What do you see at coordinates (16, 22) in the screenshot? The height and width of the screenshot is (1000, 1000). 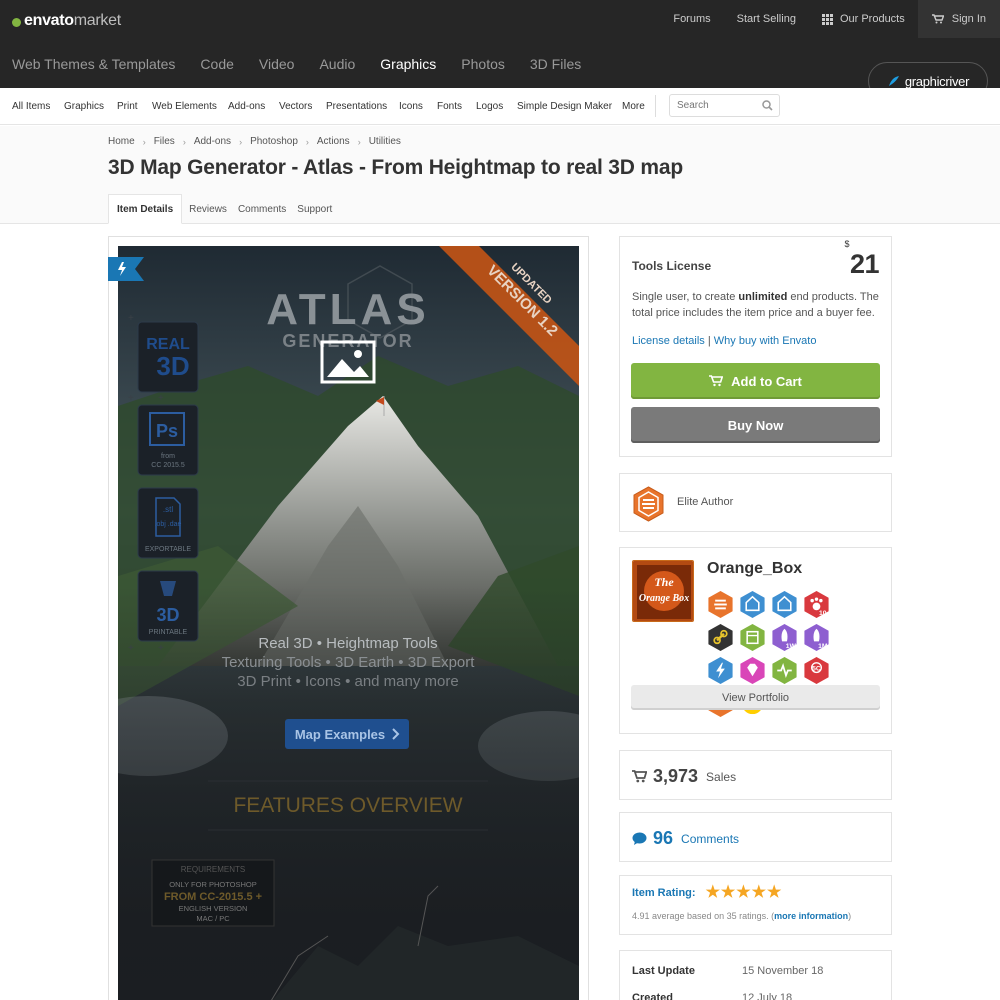 I see `envato-leaf-icon` at bounding box center [16, 22].